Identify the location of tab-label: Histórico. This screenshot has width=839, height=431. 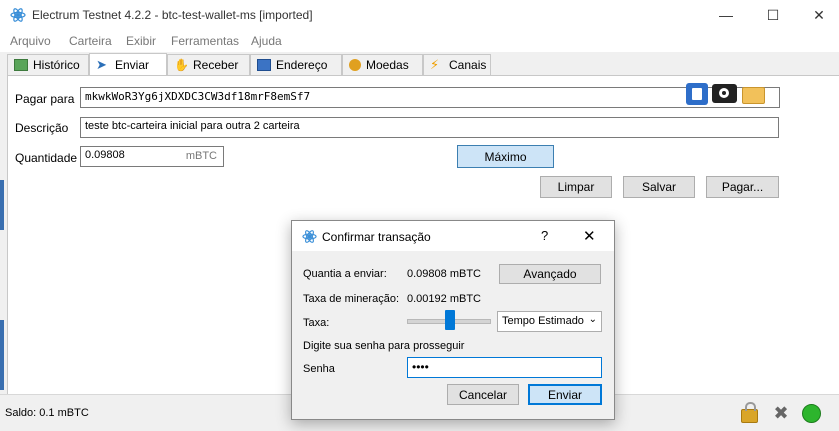
(56, 65).